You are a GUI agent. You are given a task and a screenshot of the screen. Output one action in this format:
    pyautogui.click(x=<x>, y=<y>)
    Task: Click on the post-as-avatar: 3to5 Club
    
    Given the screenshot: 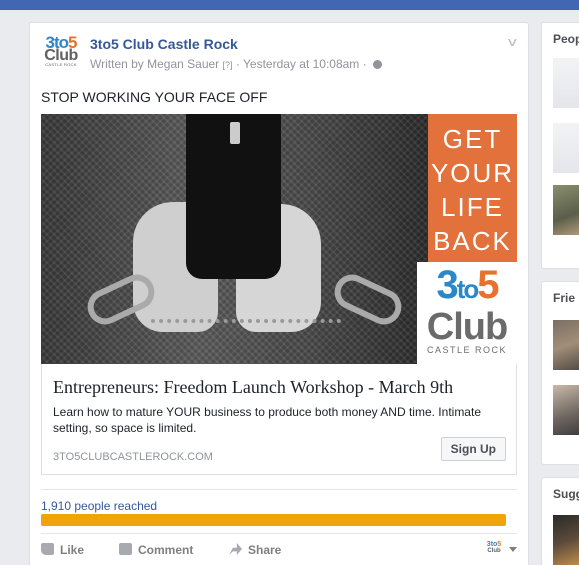 What is the action you would take?
    pyautogui.click(x=494, y=547)
    